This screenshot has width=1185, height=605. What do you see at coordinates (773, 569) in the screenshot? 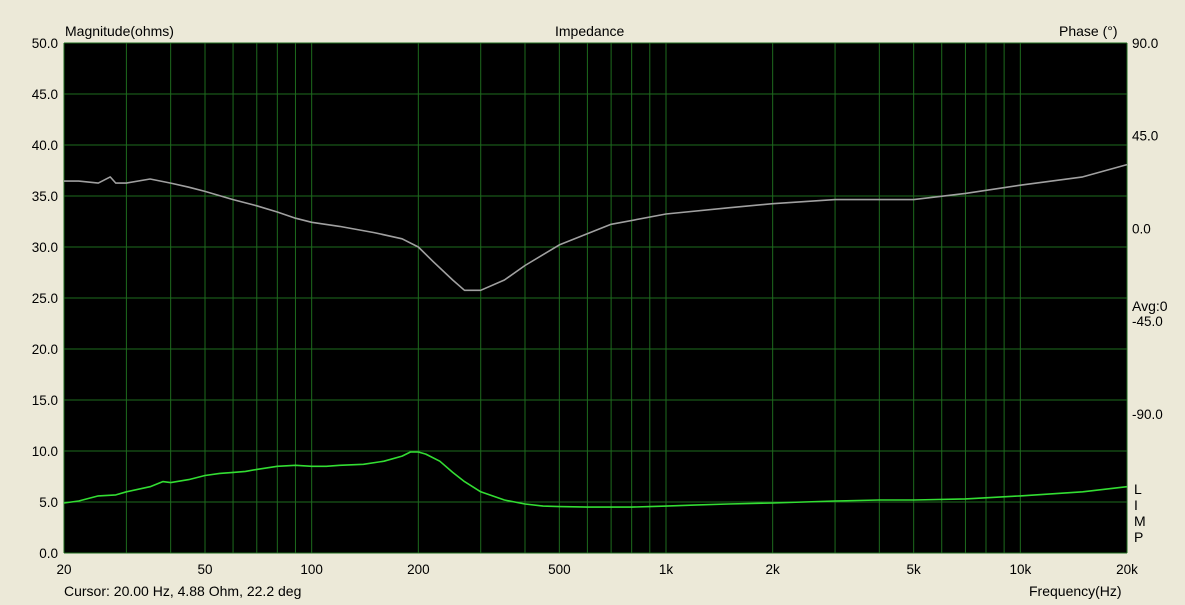
I see `x-tick-label: 2k` at bounding box center [773, 569].